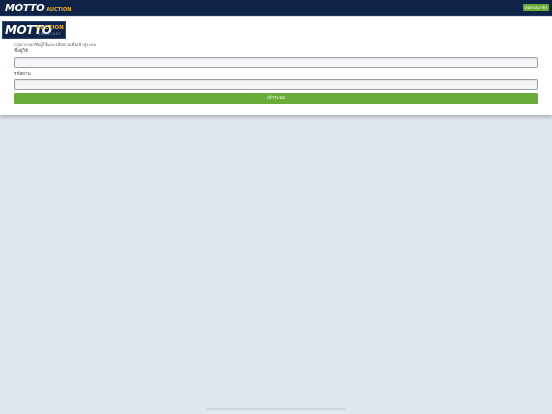  Describe the element at coordinates (276, 8) in the screenshot. I see `top-navbar: MOTTO AUCTION สมัครสมาชิก` at that location.